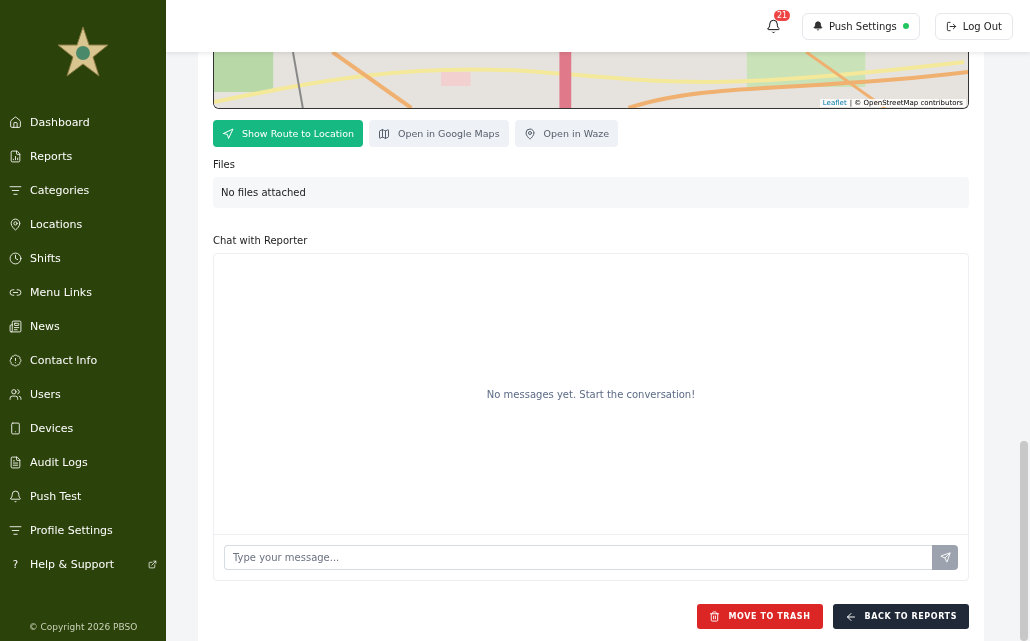  Describe the element at coordinates (83, 156) in the screenshot. I see `sidebar-item: Reports` at that location.